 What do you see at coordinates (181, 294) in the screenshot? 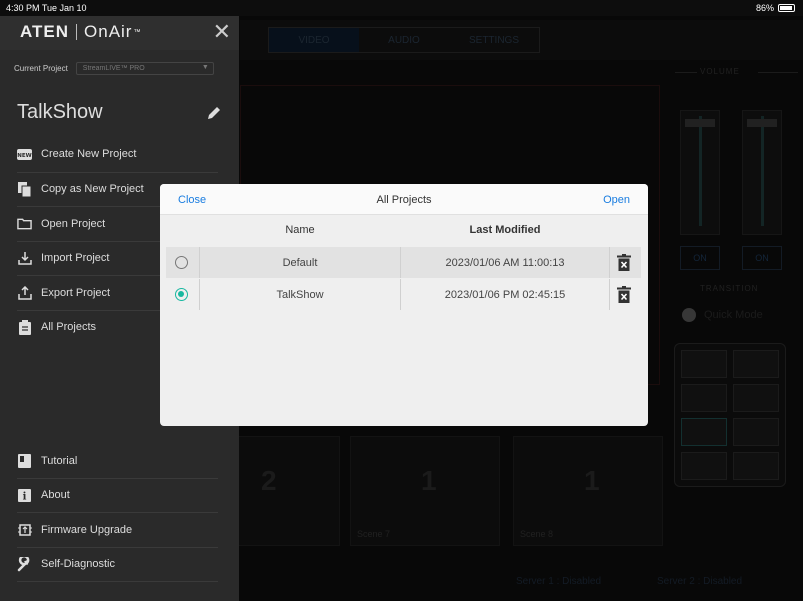
I see `row-radio-selected` at bounding box center [181, 294].